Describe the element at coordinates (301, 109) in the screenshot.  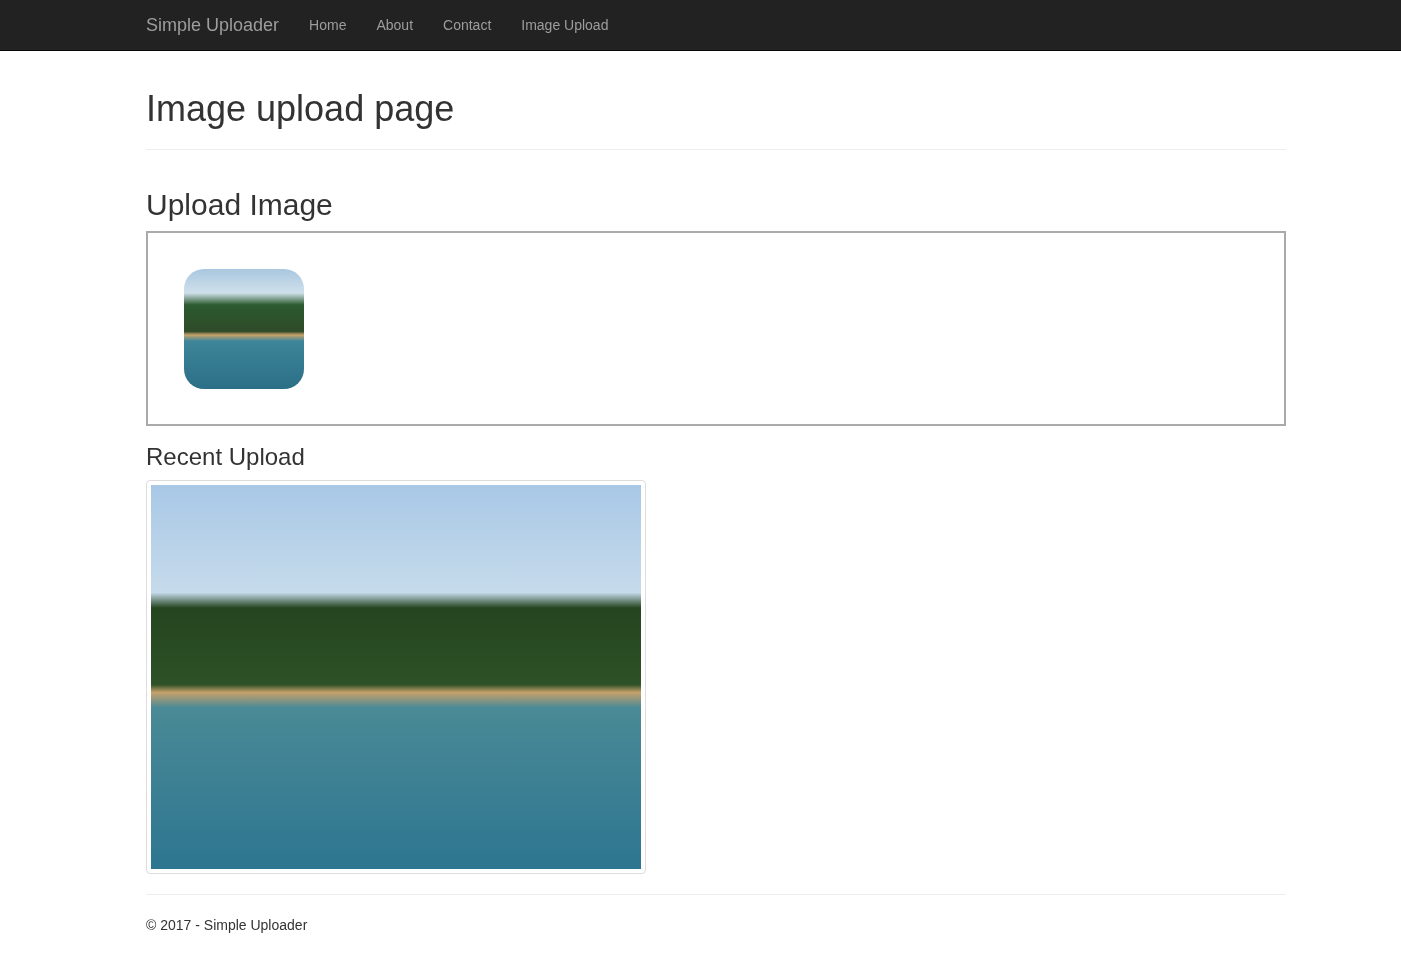
I see `page-title: Image upload page` at that location.